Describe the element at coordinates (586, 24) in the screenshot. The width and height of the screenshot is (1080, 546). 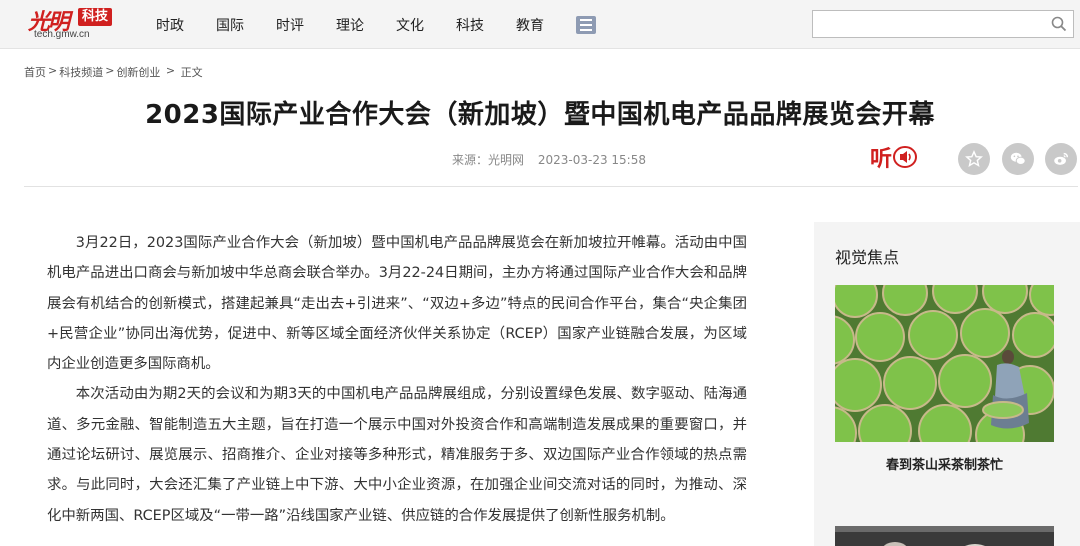
I see `menu-icon` at that location.